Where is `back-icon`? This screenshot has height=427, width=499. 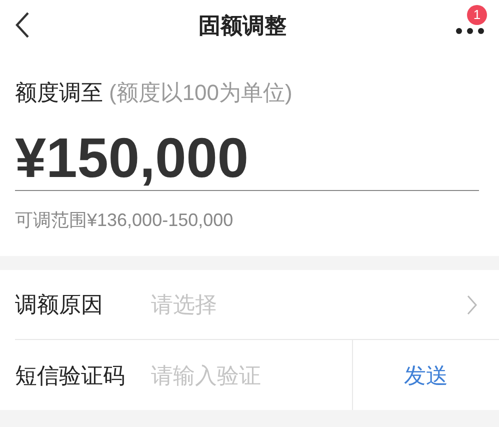
back-icon is located at coordinates (22, 25).